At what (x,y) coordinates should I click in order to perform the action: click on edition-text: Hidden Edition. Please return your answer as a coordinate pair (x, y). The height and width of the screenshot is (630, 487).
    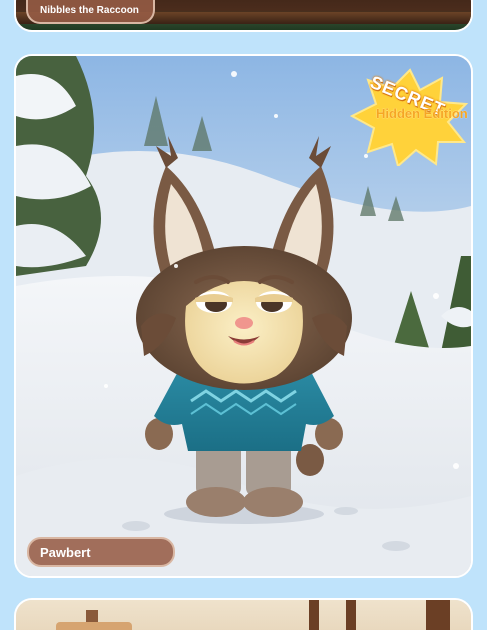
    Looking at the image, I should click on (422, 113).